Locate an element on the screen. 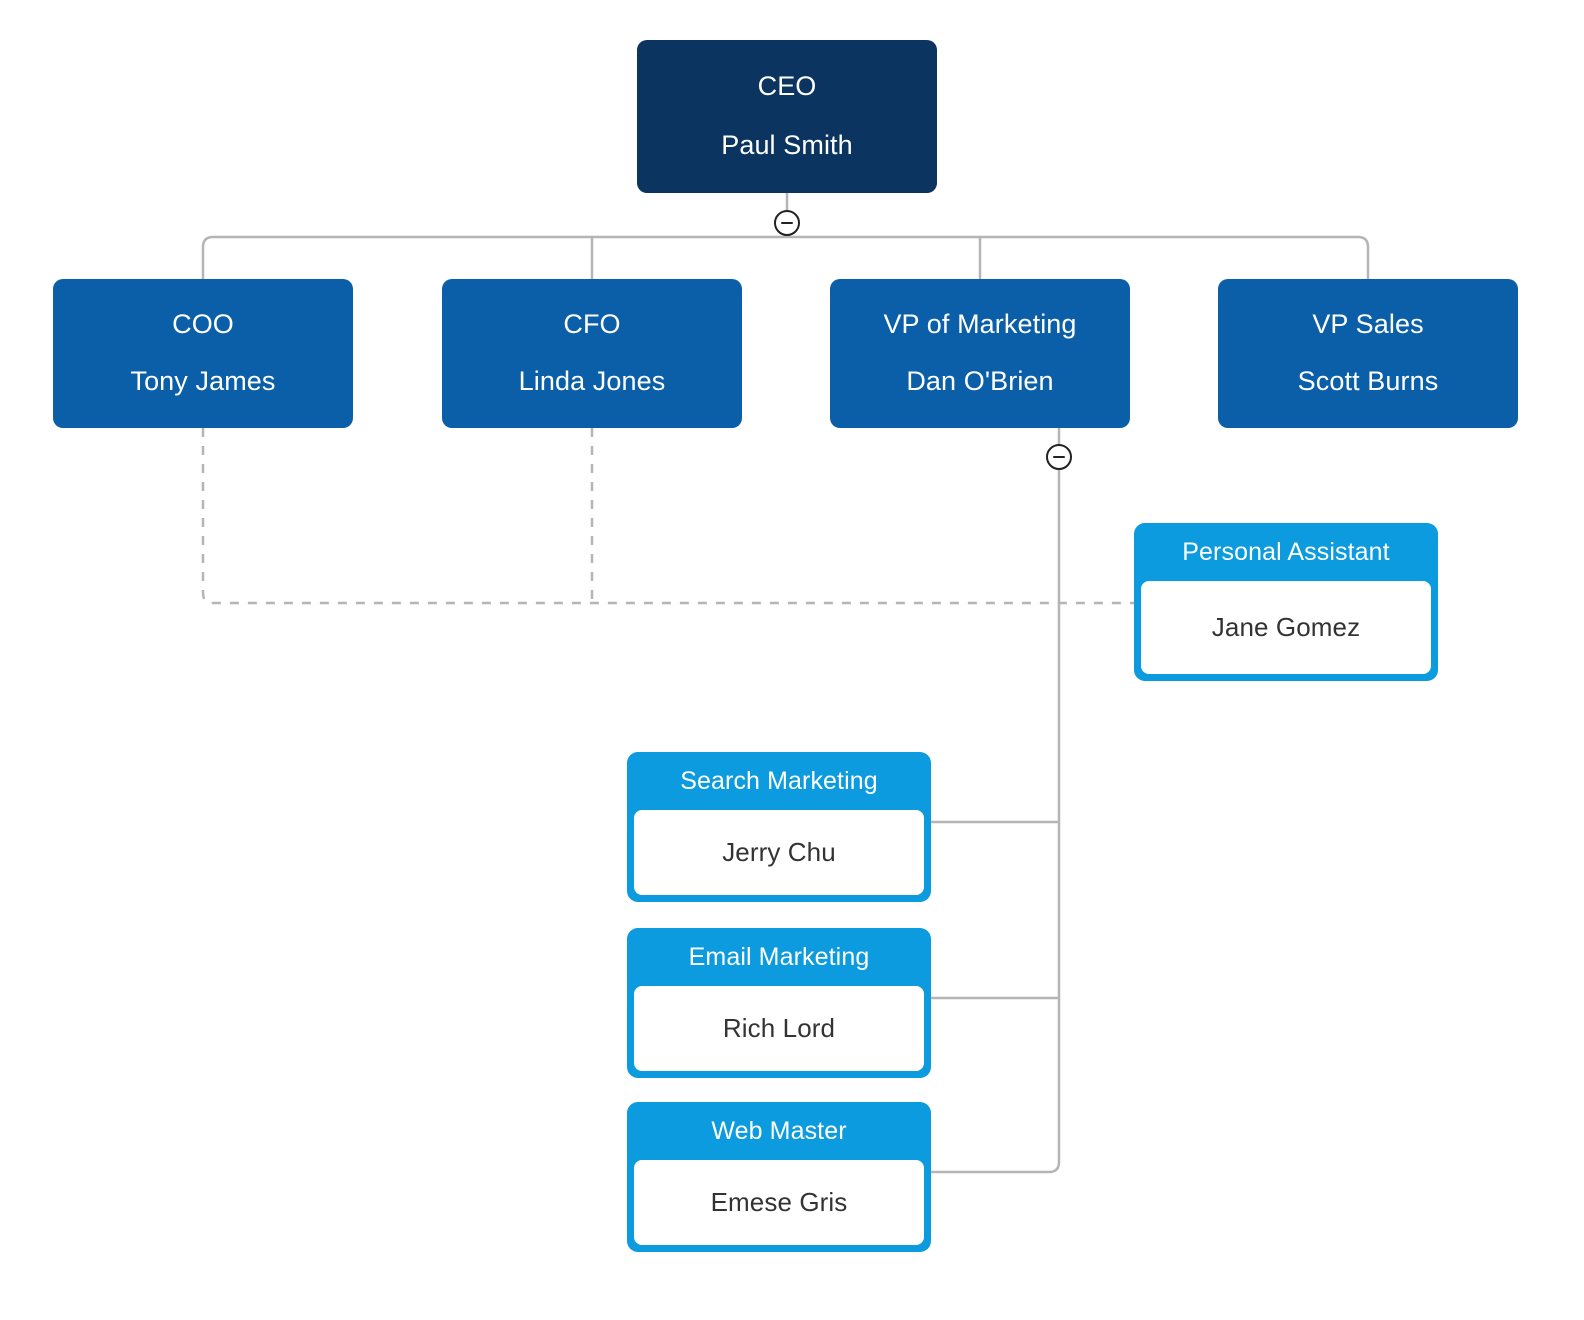 The height and width of the screenshot is (1320, 1584). node-ceo-title: CEO is located at coordinates (787, 86).